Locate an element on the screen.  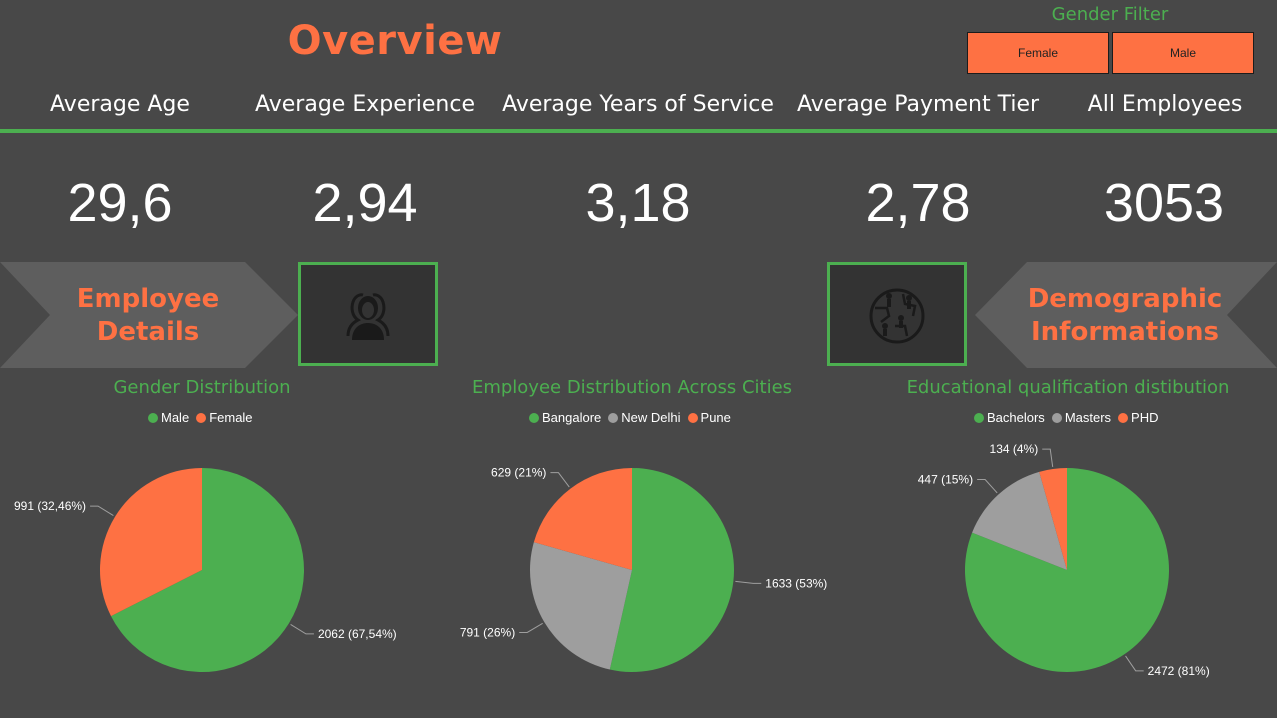
gender-legend: Male Female is located at coordinates (200, 417).